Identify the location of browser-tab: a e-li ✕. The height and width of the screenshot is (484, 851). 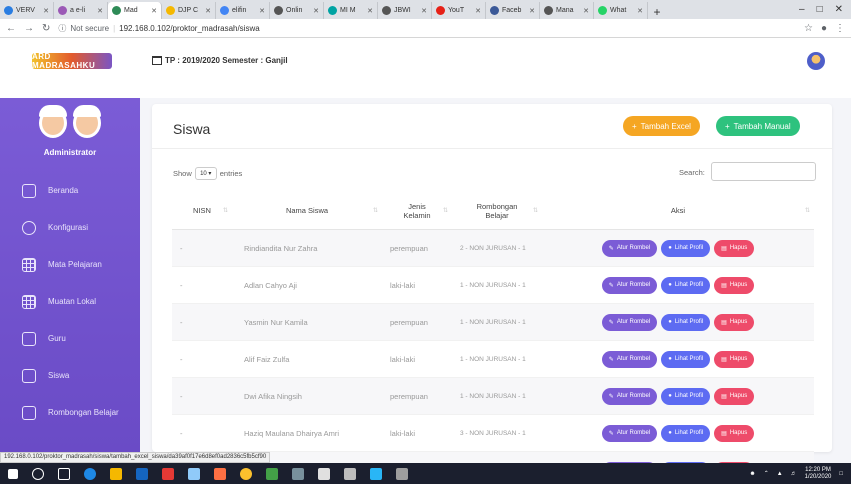
(81, 10).